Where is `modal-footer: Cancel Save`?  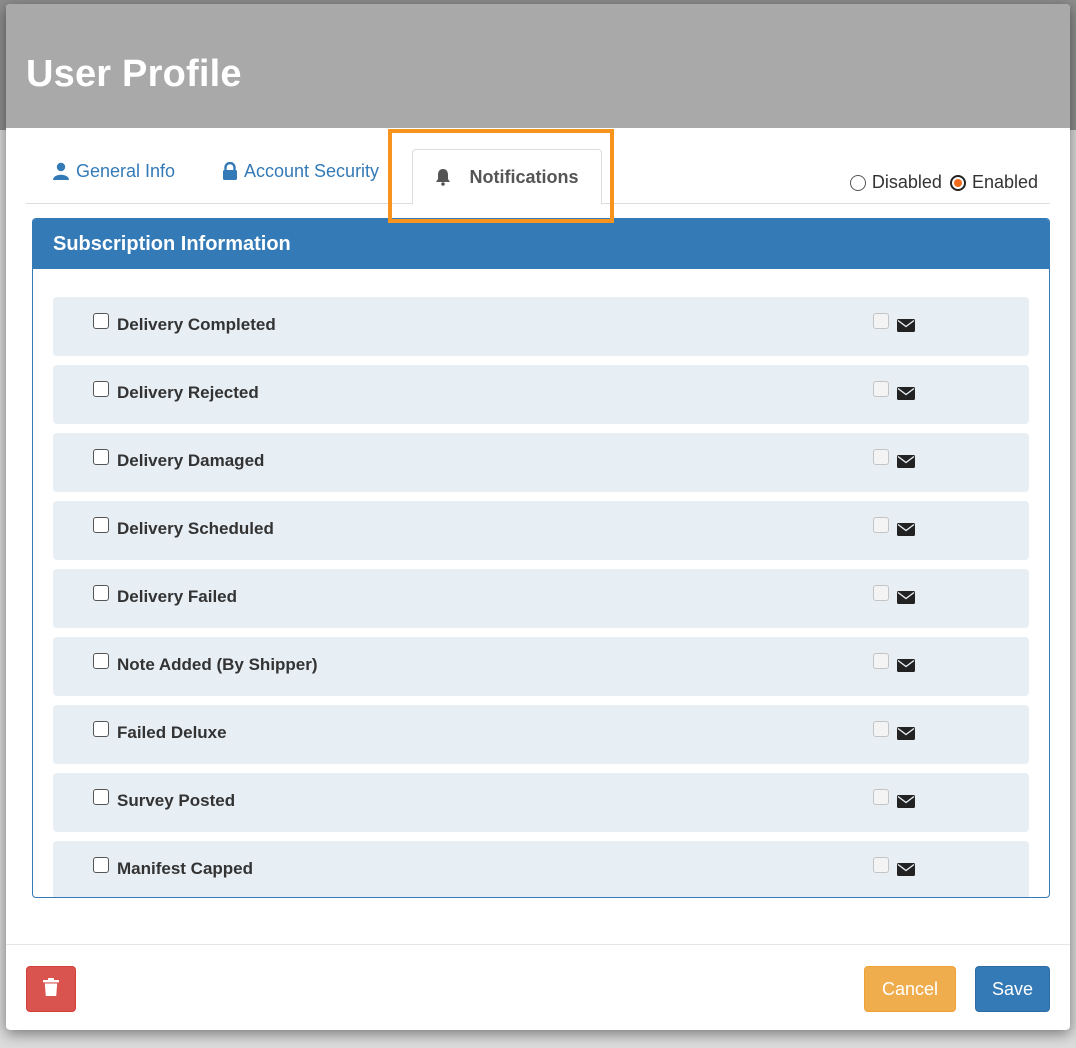 modal-footer: Cancel Save is located at coordinates (538, 987).